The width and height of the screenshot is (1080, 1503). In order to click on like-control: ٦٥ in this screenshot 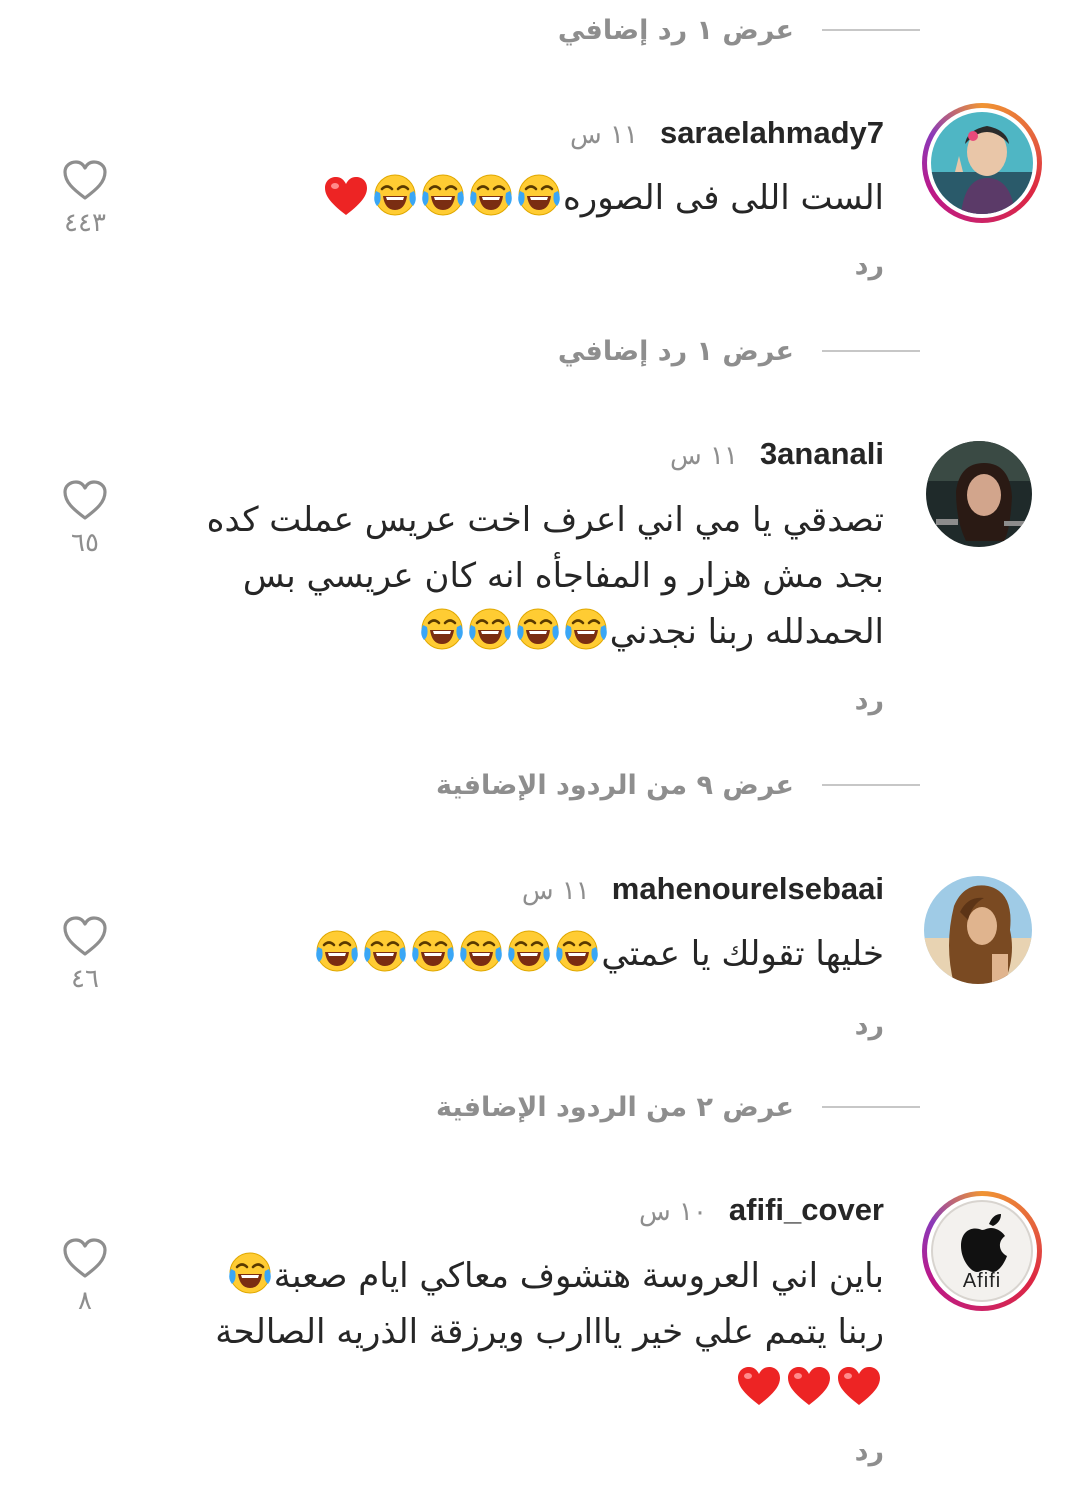, I will do `click(85, 518)`.